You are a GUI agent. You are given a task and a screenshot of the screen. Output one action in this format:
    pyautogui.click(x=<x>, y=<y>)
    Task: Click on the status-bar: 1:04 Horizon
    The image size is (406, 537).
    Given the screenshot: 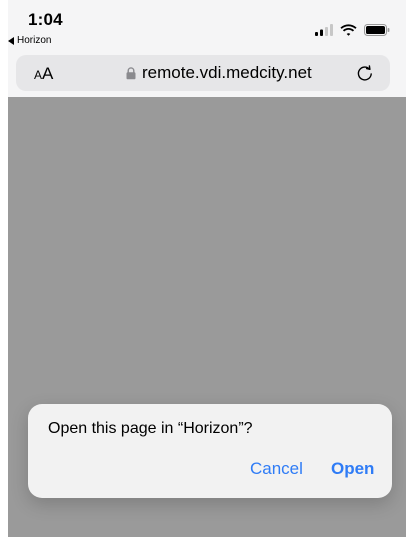 What is the action you would take?
    pyautogui.click(x=207, y=26)
    